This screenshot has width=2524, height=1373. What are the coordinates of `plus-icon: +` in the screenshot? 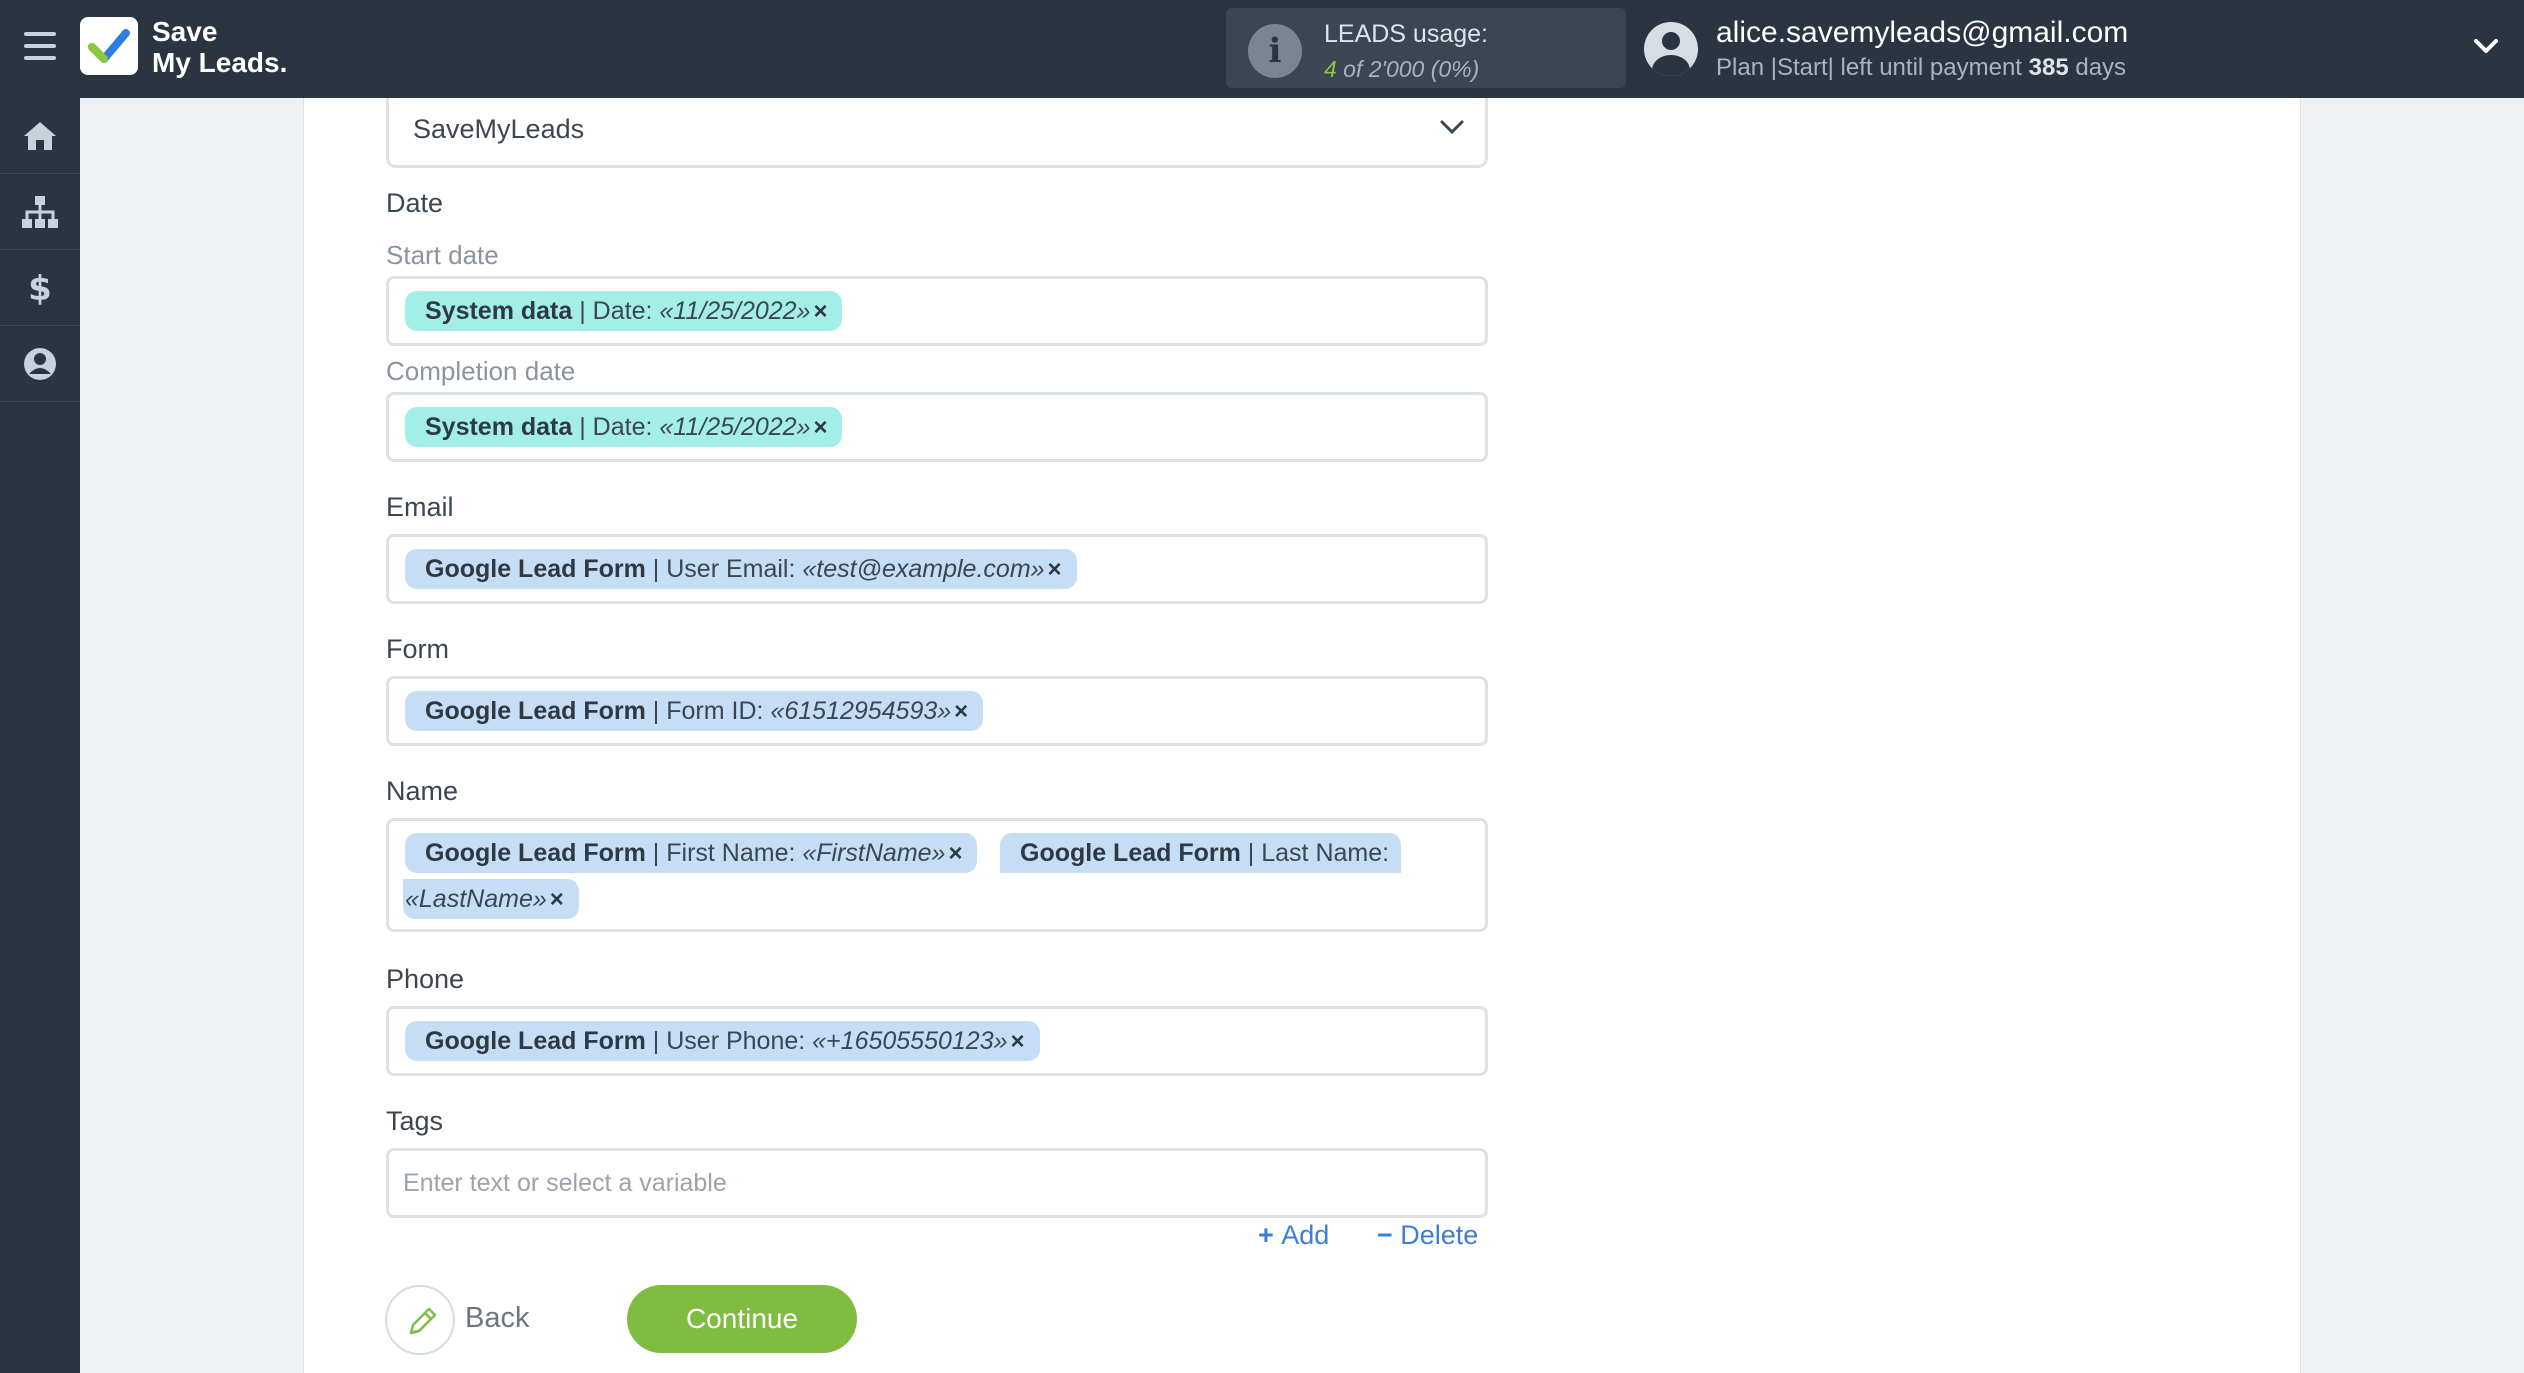 It's located at (1270, 1235).